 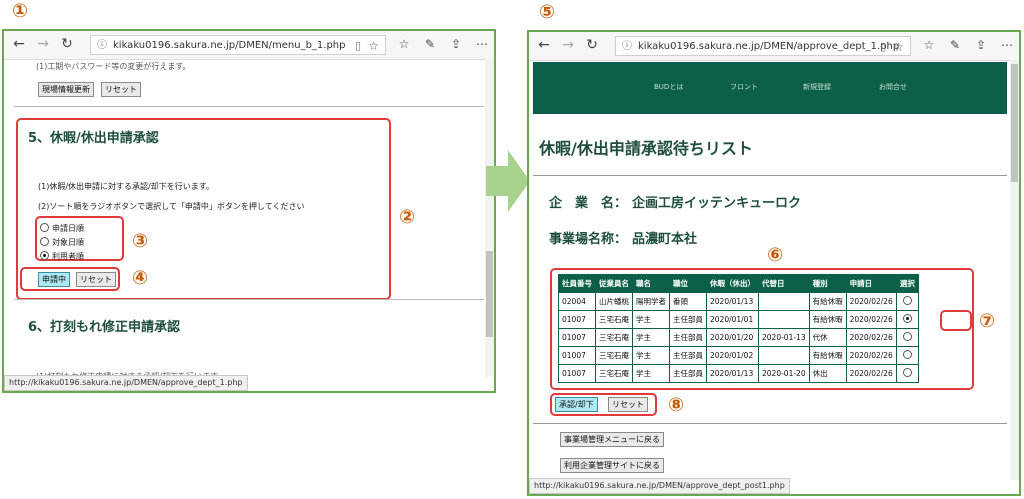 What do you see at coordinates (577, 301) in the screenshot?
I see `cell-employee-no: 02004` at bounding box center [577, 301].